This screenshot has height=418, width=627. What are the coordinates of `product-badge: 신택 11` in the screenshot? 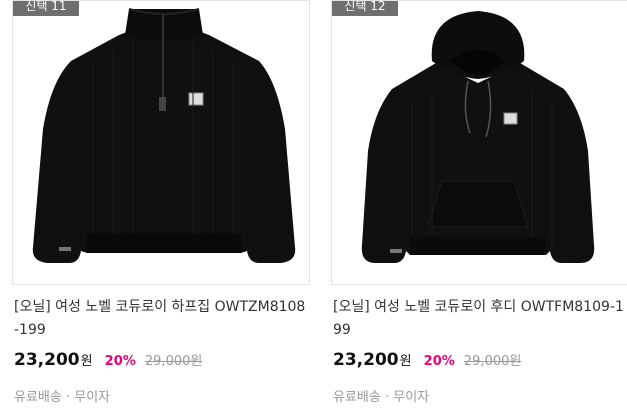 It's located at (46, 8).